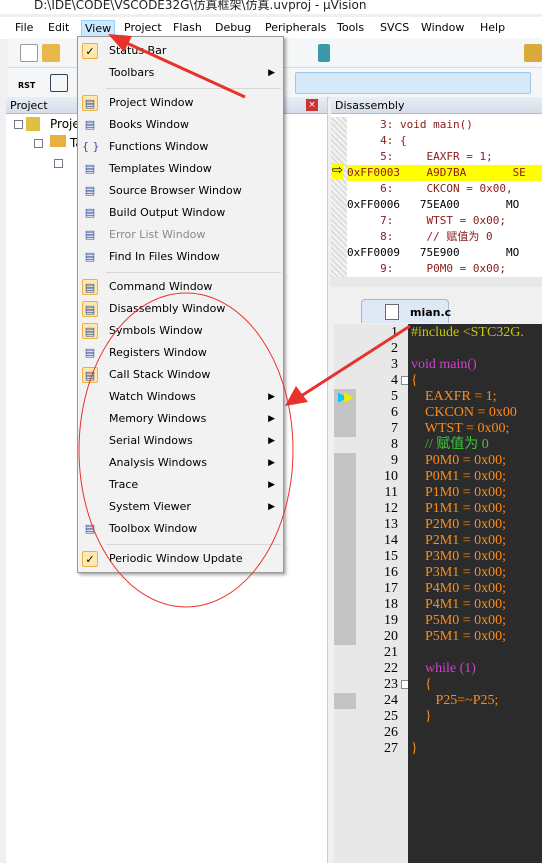  Describe the element at coordinates (354, 362) in the screenshot. I see `annotation-arrow-editor` at that location.